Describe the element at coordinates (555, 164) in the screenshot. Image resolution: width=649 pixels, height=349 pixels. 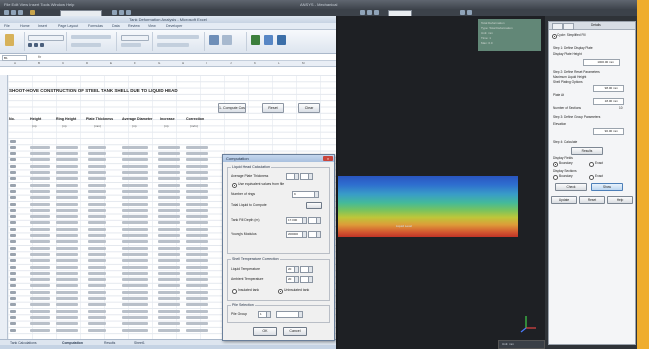
I see `boundary-radio` at that location.